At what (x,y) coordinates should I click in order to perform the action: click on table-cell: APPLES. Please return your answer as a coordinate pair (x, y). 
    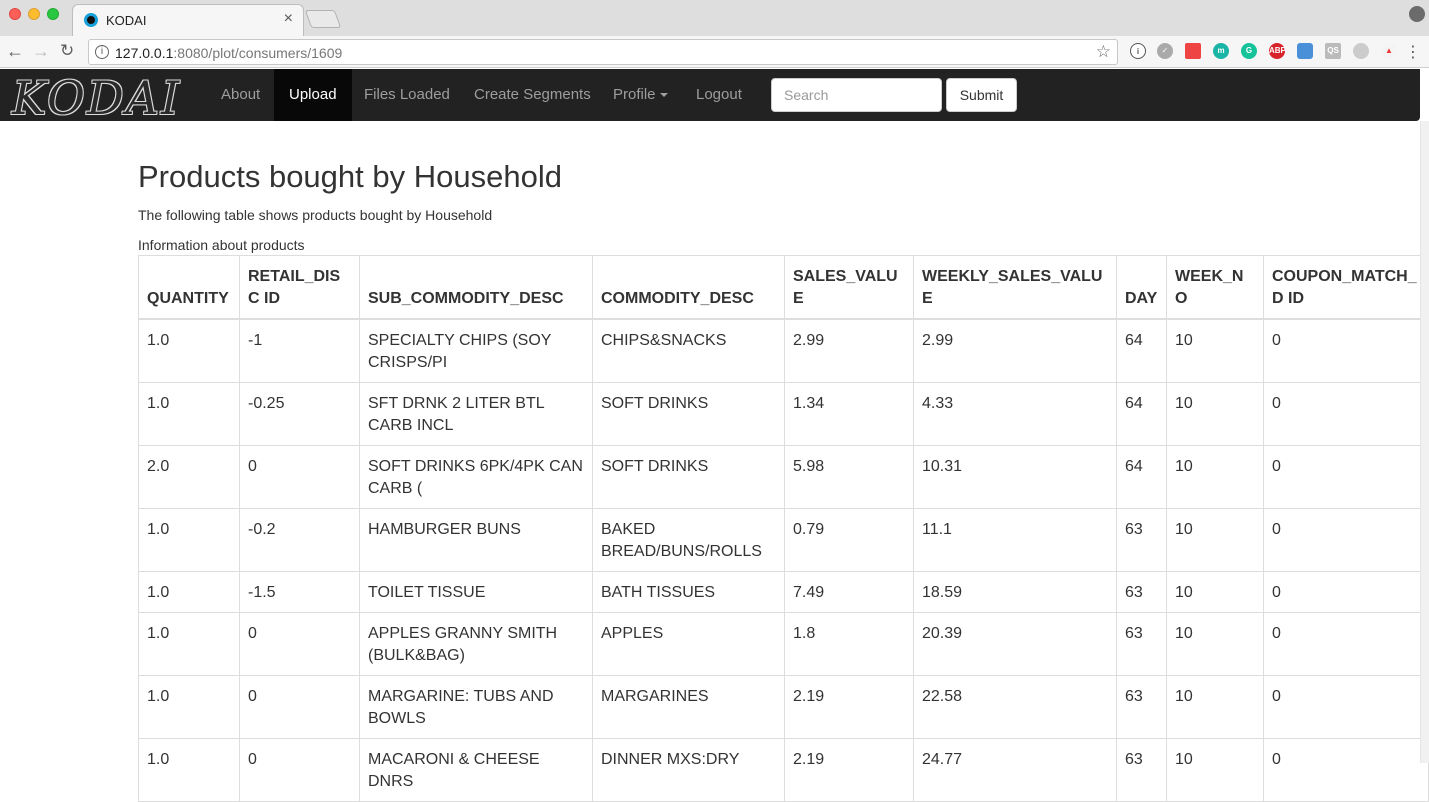
    Looking at the image, I should click on (688, 643).